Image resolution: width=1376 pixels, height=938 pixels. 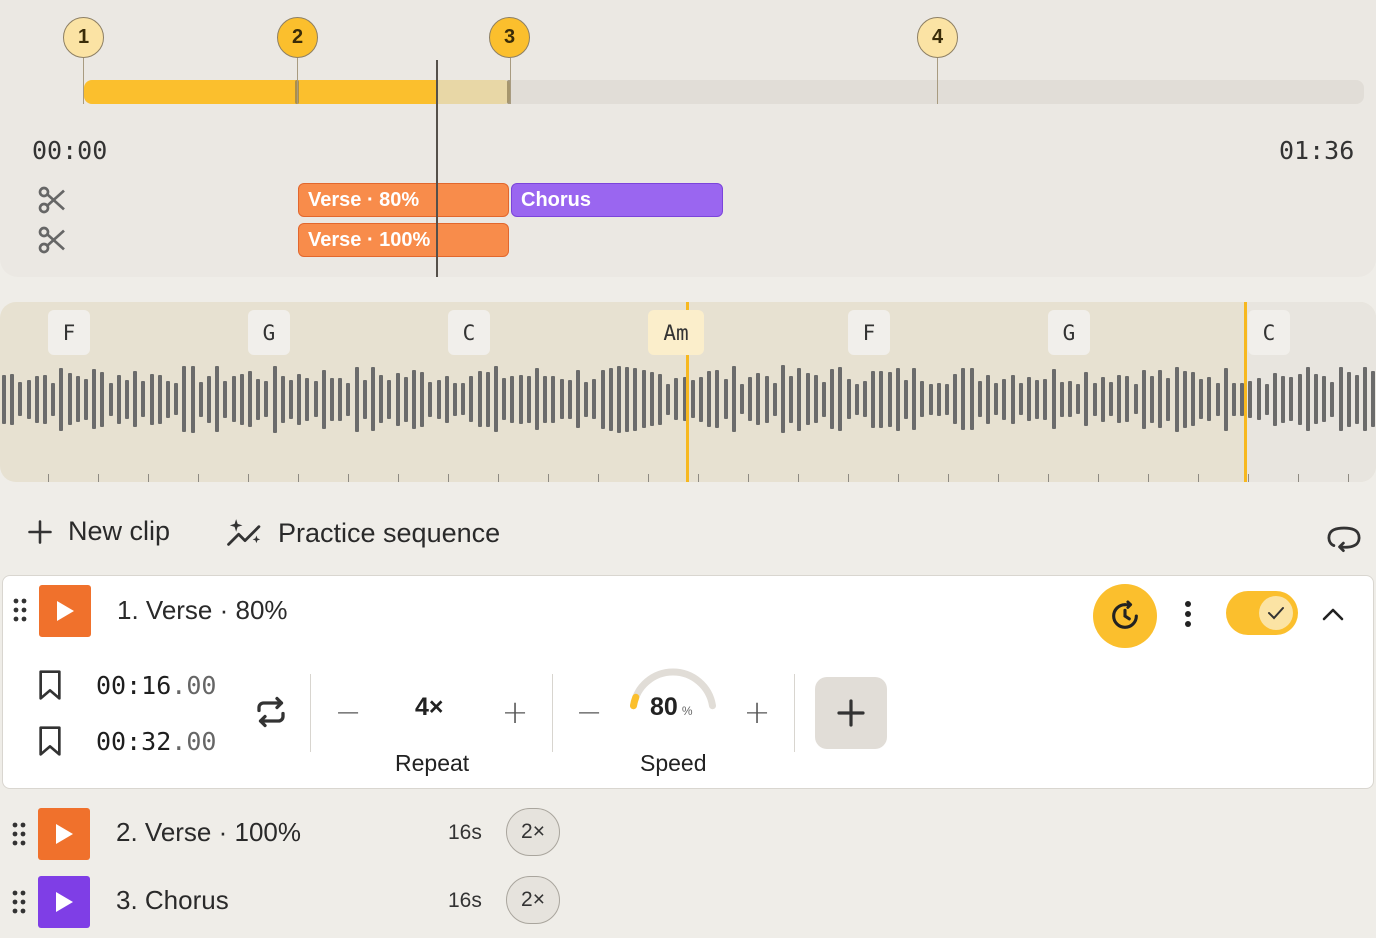 What do you see at coordinates (509, 37) in the screenshot?
I see `marker-3: 3` at bounding box center [509, 37].